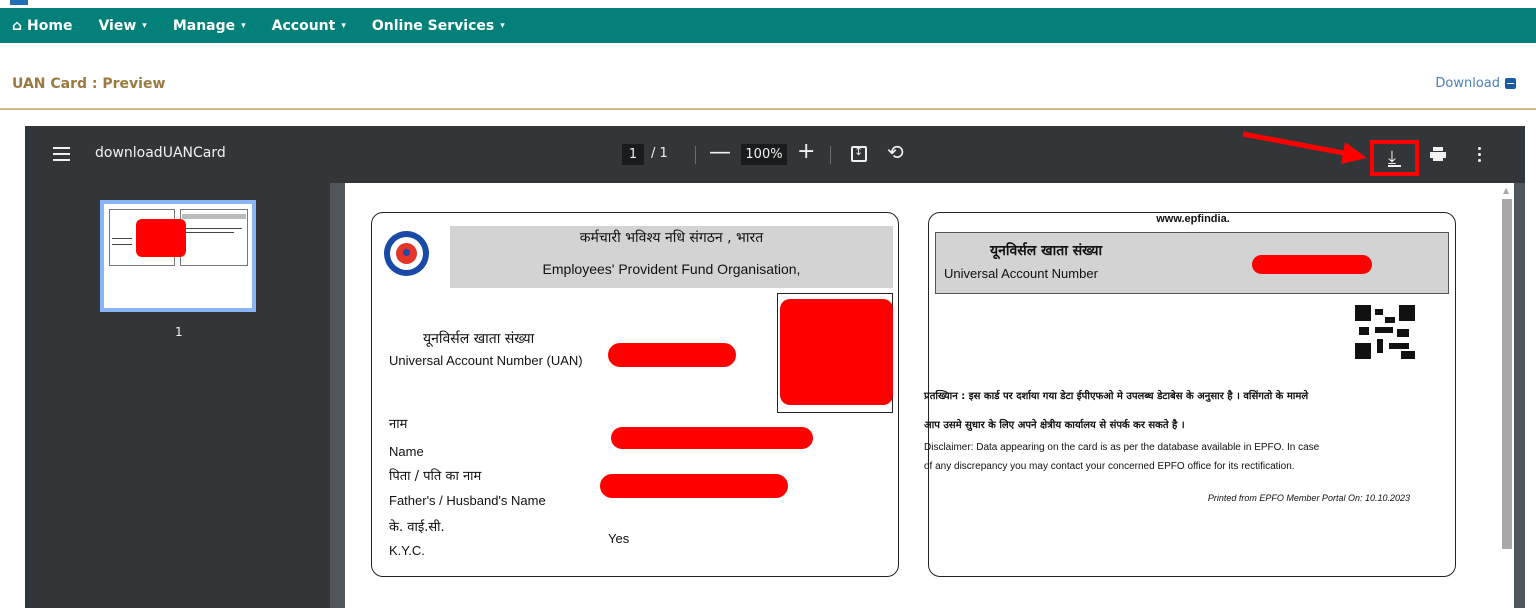 This screenshot has height=608, width=1536. I want to click on pdf-toolbar: downloadUANCard 1 / 1 — 100% + ⟲ ⤓, so click(775, 154).